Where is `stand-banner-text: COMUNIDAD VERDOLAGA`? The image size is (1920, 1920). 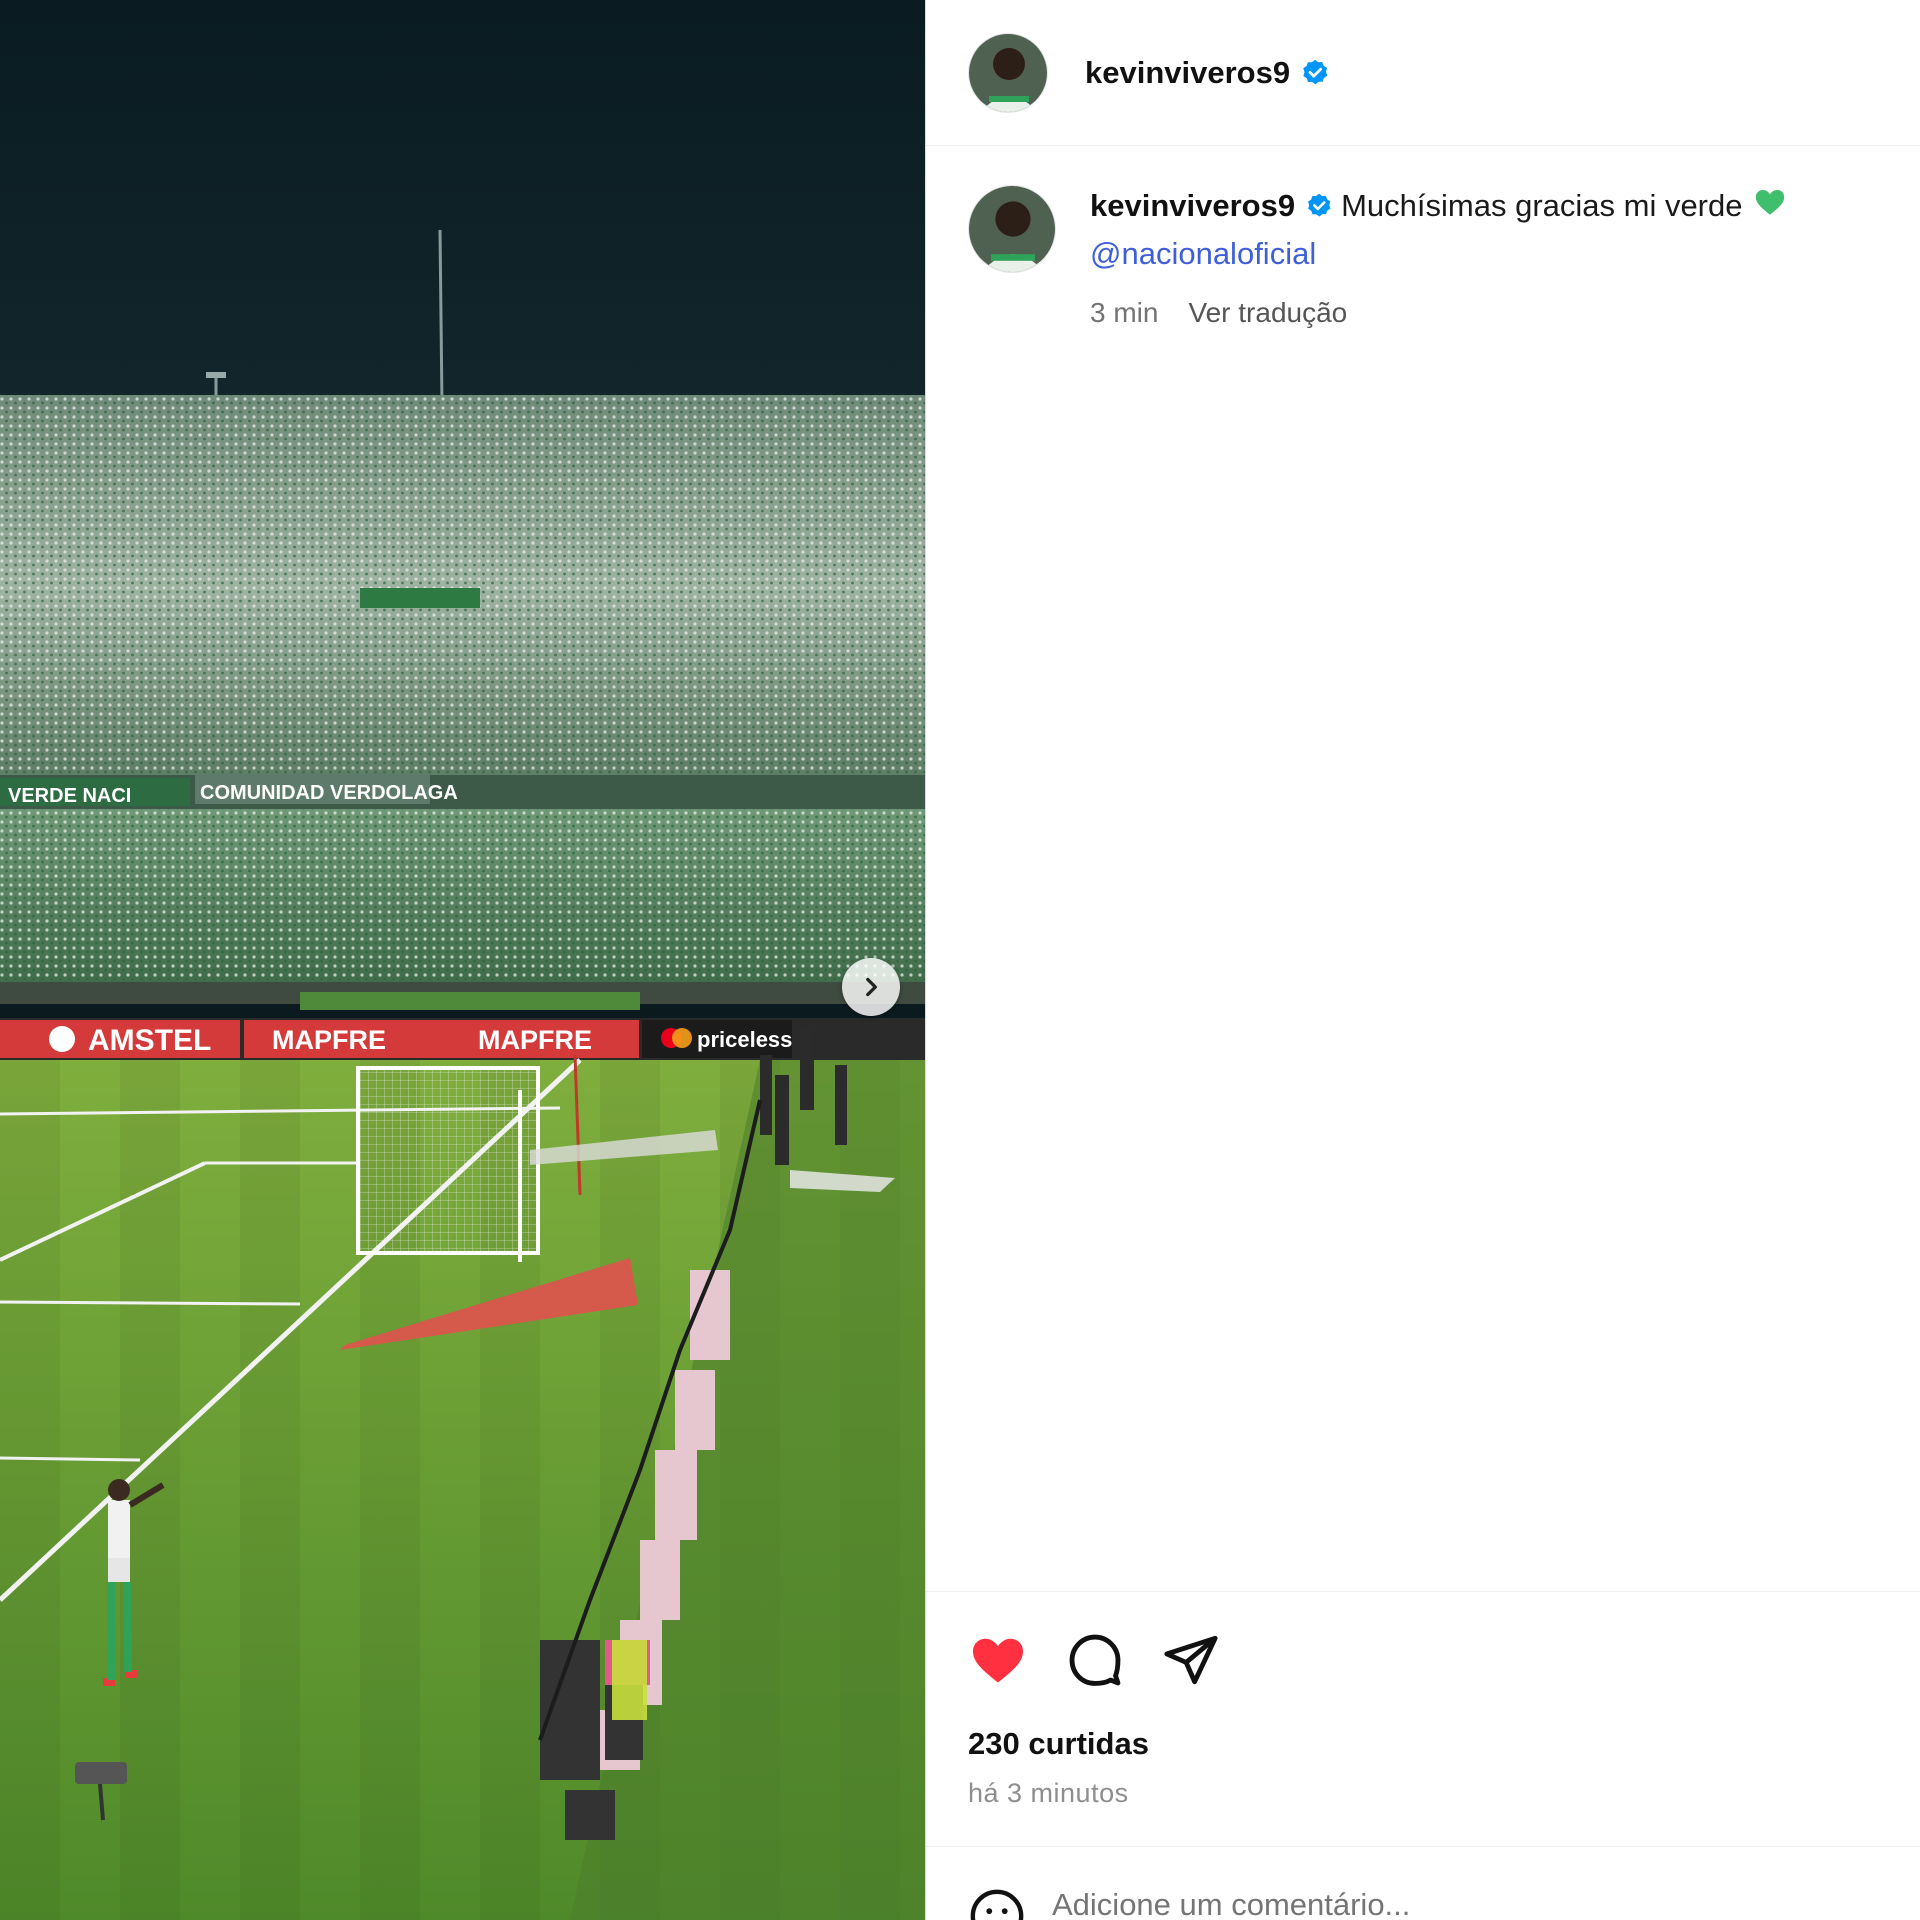 stand-banner-text: COMUNIDAD VERDOLAGA is located at coordinates (329, 793).